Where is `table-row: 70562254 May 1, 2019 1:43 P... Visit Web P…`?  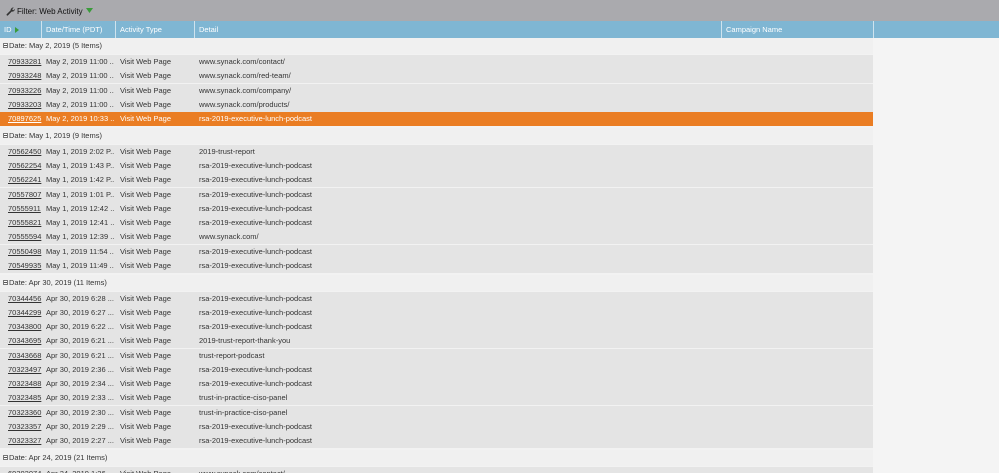 table-row: 70562254 May 1, 2019 1:43 P... Visit Web P… is located at coordinates (436, 166).